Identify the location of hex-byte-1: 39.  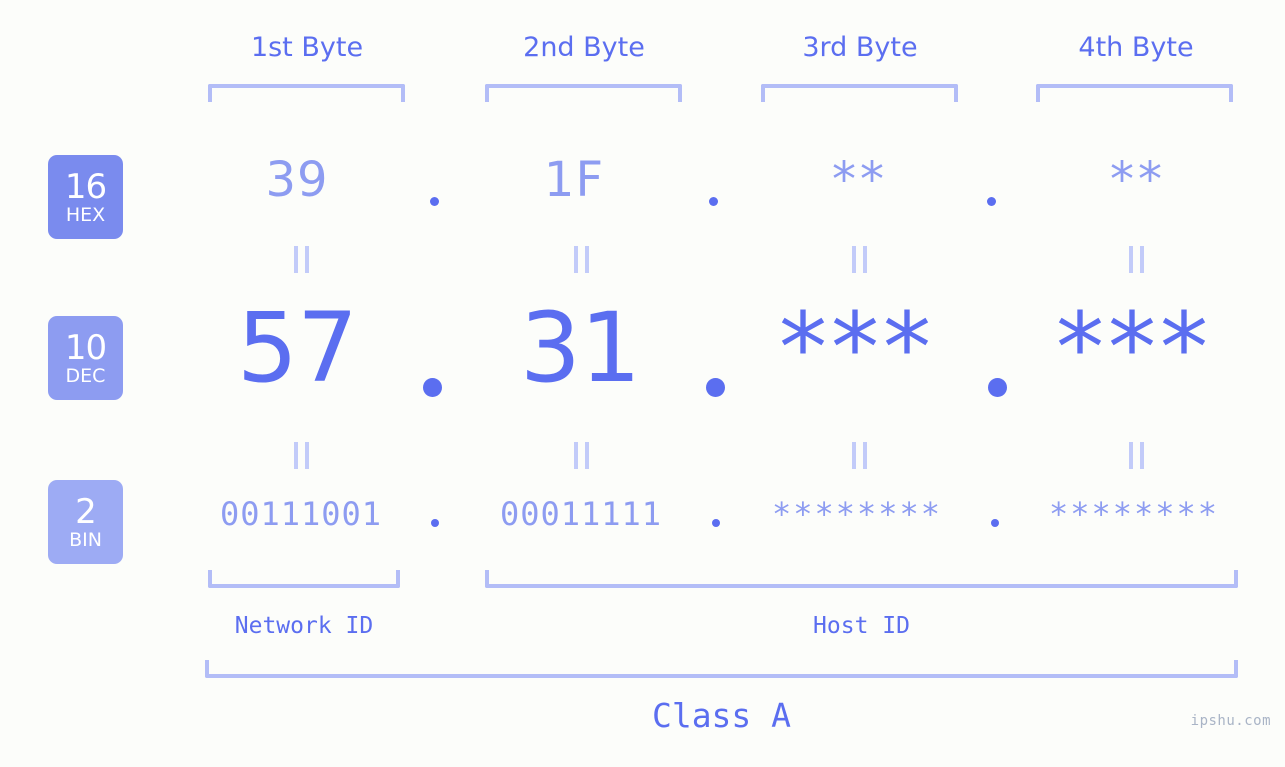
(297, 180).